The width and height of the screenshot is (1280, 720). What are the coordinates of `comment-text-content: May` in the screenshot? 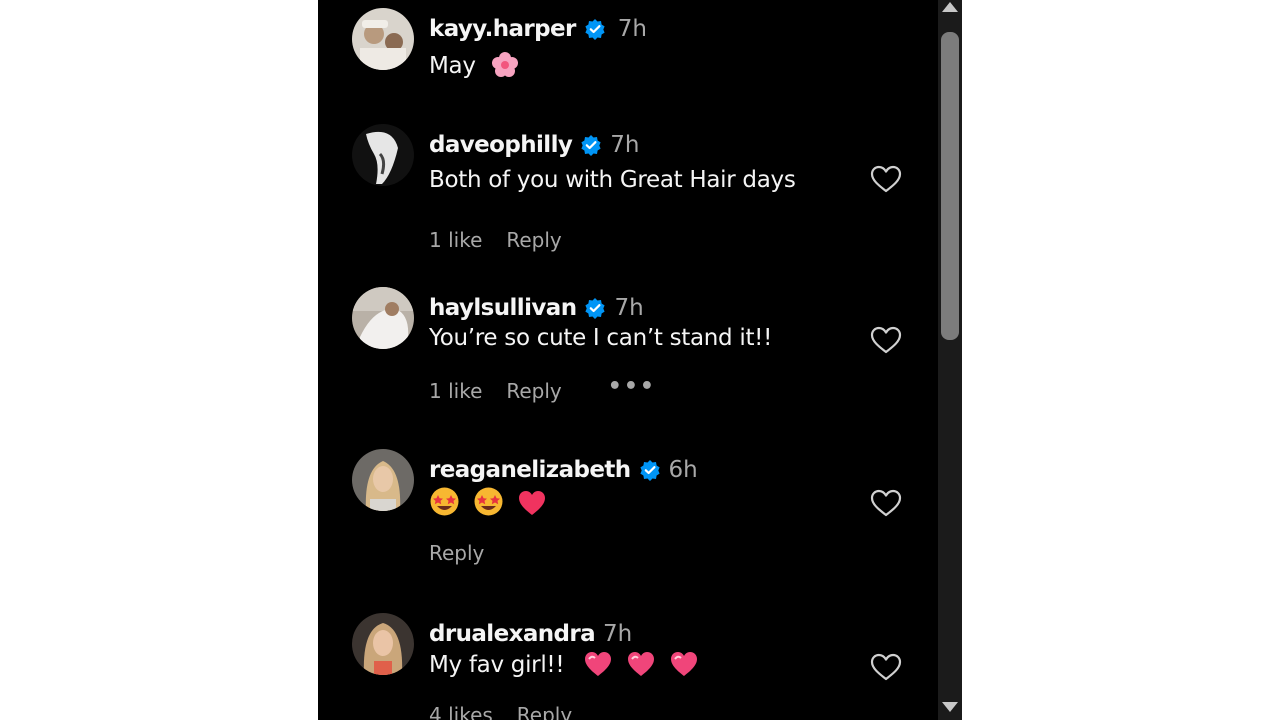 It's located at (452, 66).